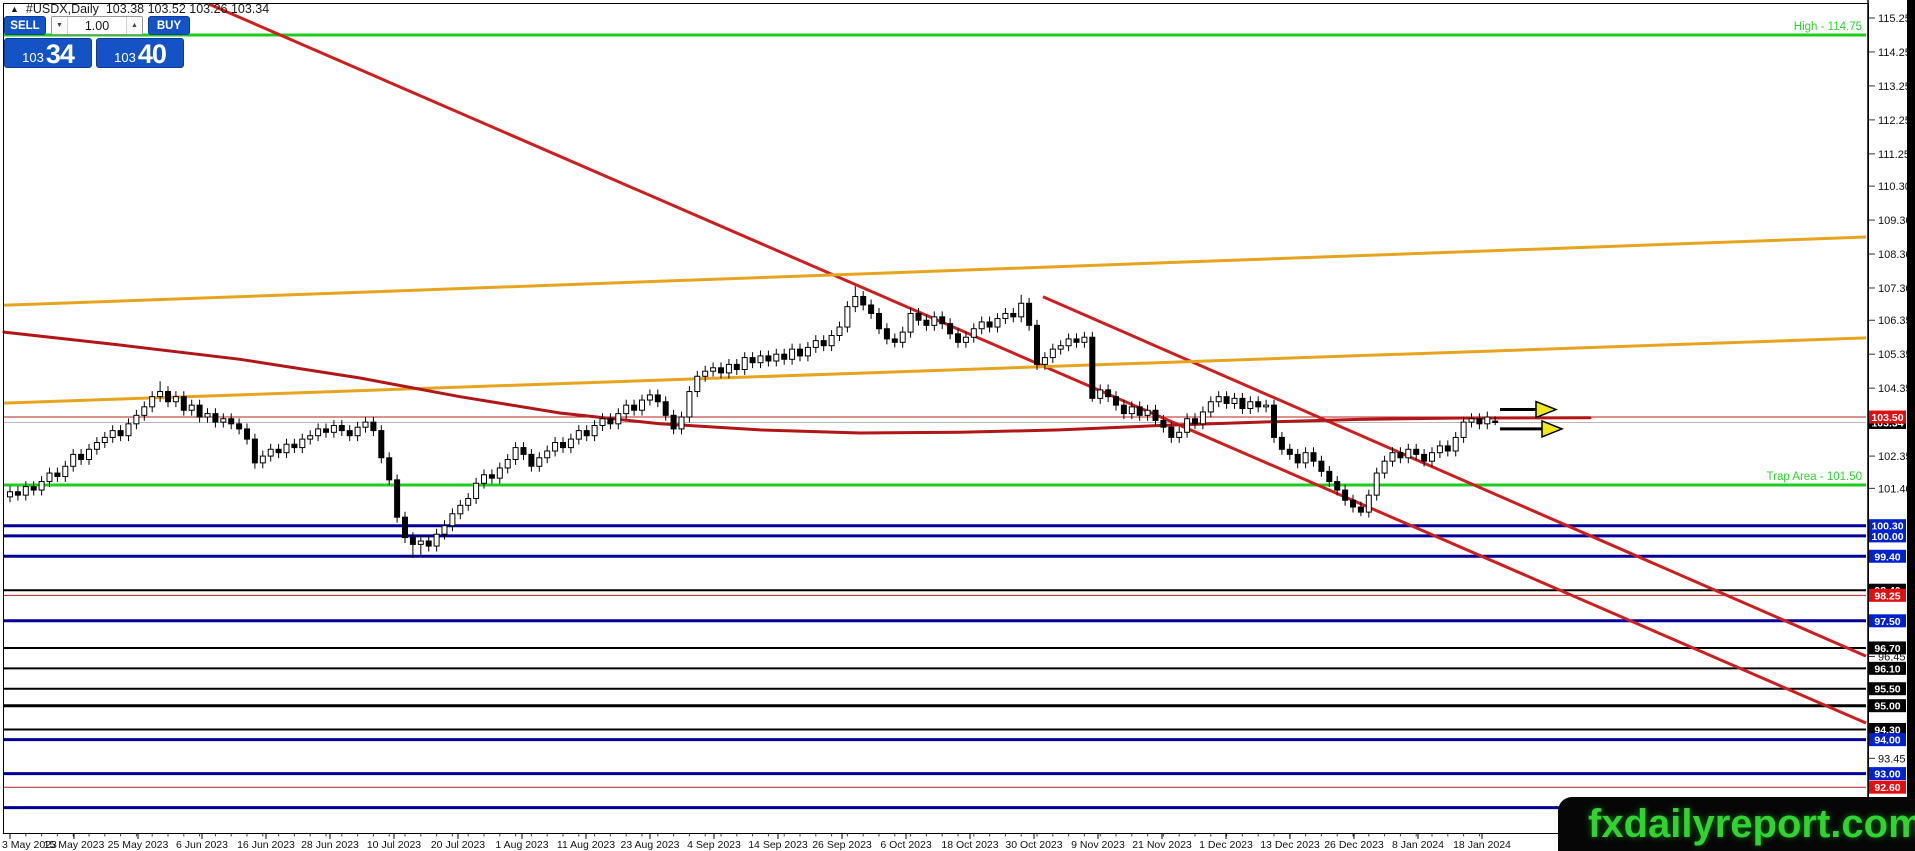  What do you see at coordinates (1887, 775) in the screenshot?
I see `price-chip-label: 93.00` at bounding box center [1887, 775].